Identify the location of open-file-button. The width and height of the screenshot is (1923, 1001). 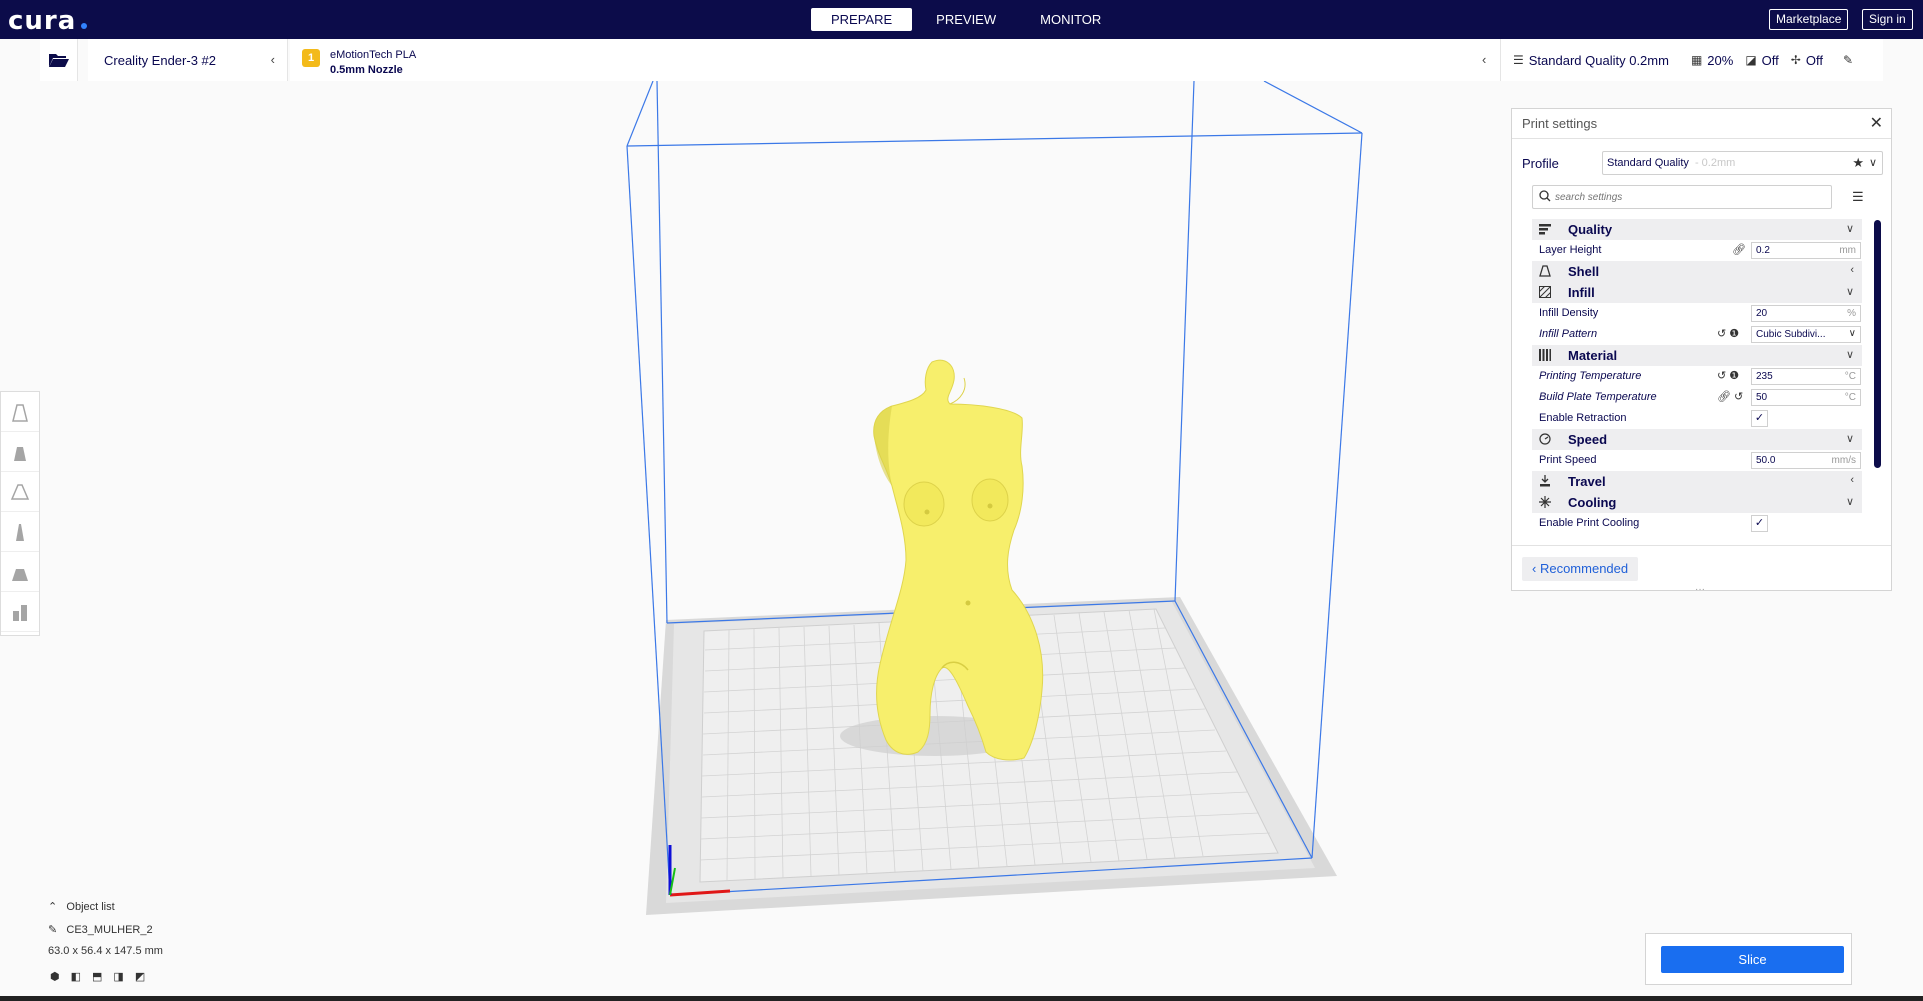
(59, 60).